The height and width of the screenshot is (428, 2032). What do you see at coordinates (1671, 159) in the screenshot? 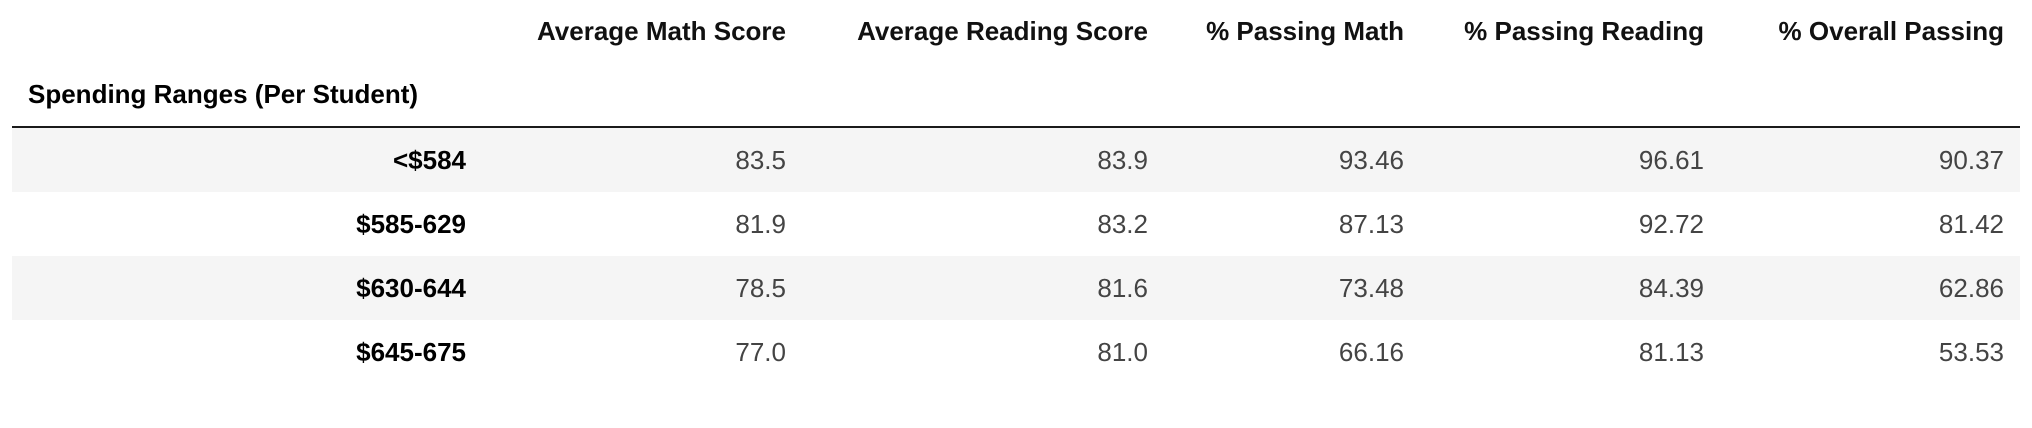
I see `table-cell: 96.61` at bounding box center [1671, 159].